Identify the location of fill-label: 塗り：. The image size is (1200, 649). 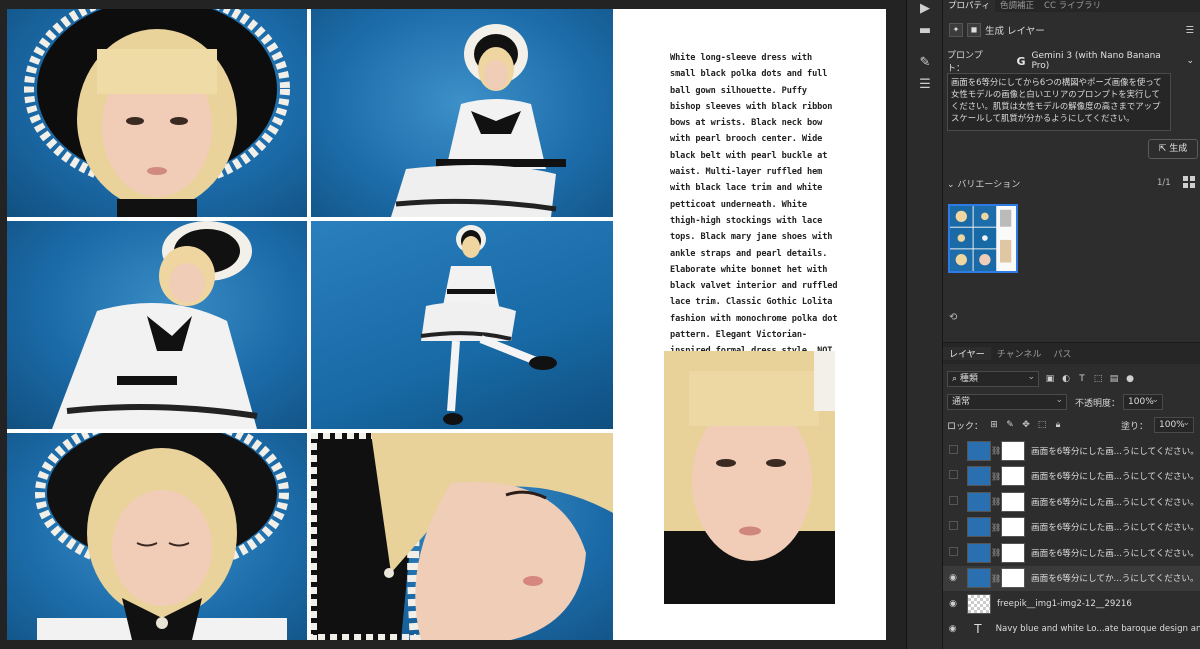
(1134, 426).